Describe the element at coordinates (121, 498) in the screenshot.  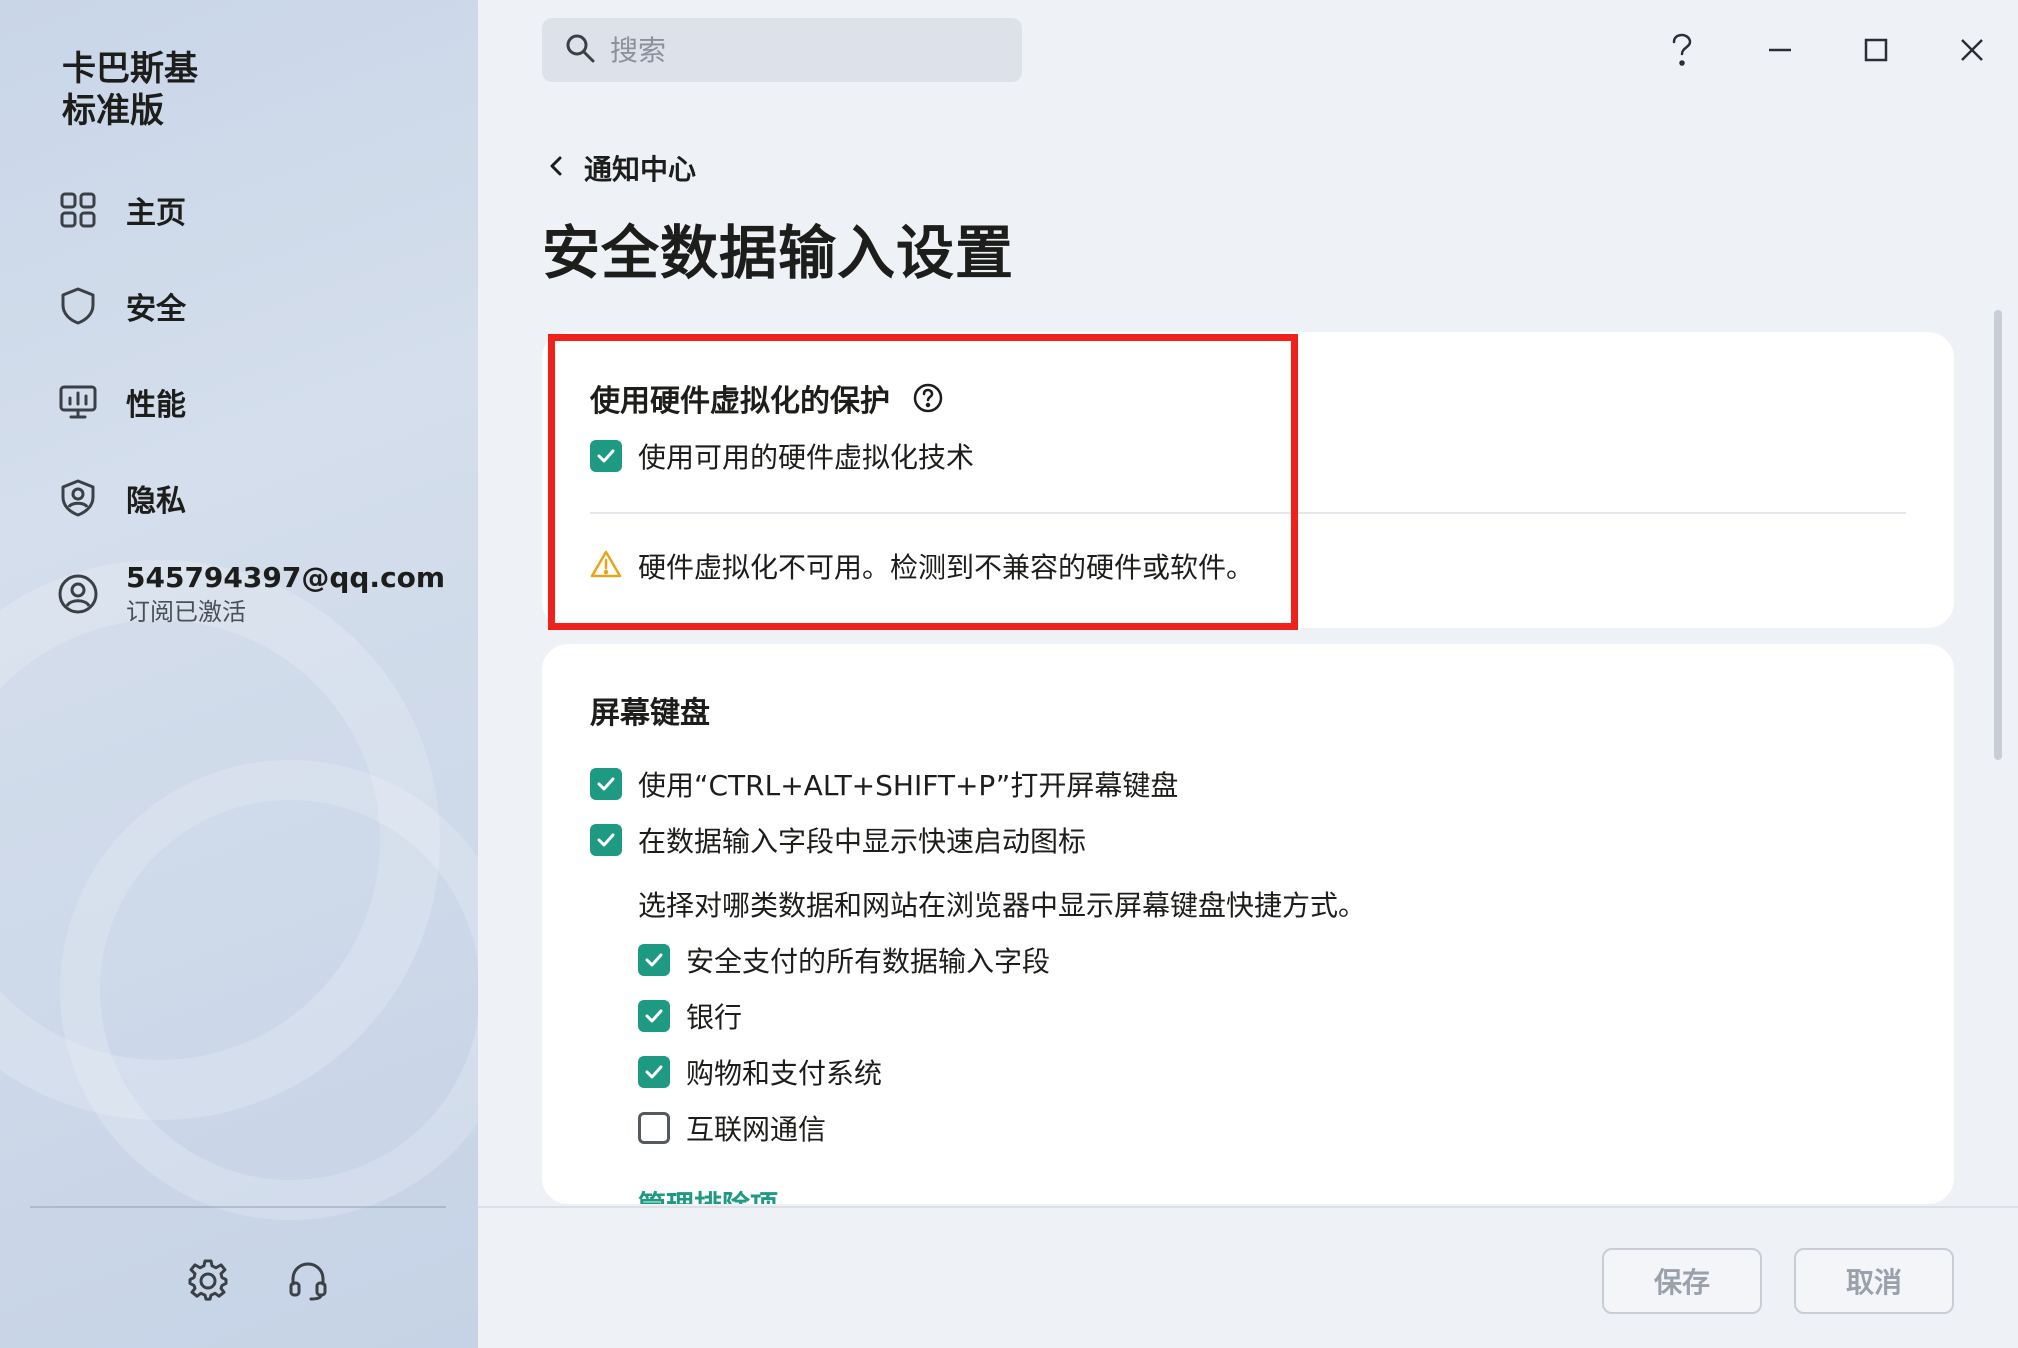
I see `sidebar-item-privacy: 隐私` at that location.